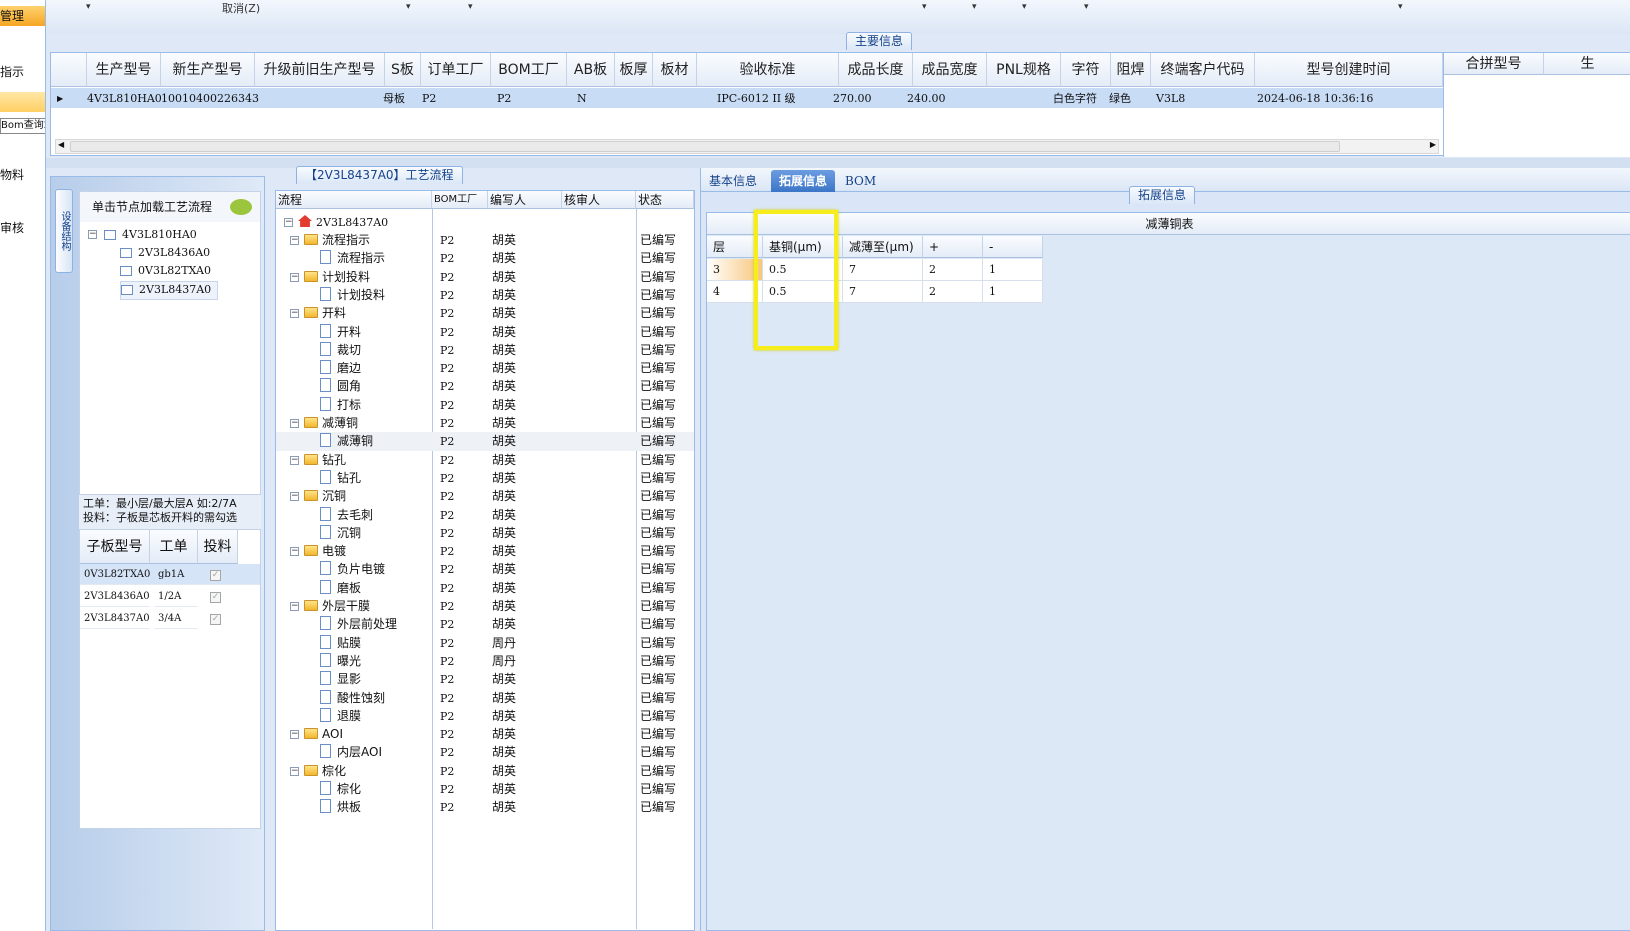 This screenshot has width=1630, height=931. Describe the element at coordinates (1203, 70) in the screenshot. I see `col-header: 终端客户代码` at that location.